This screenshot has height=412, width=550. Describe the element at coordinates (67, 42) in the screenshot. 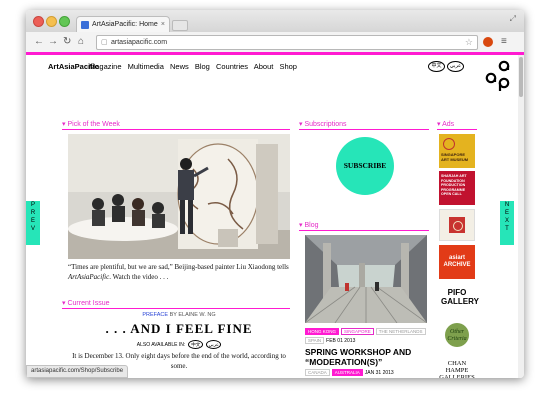

I see `reload-button: ↻` at that location.